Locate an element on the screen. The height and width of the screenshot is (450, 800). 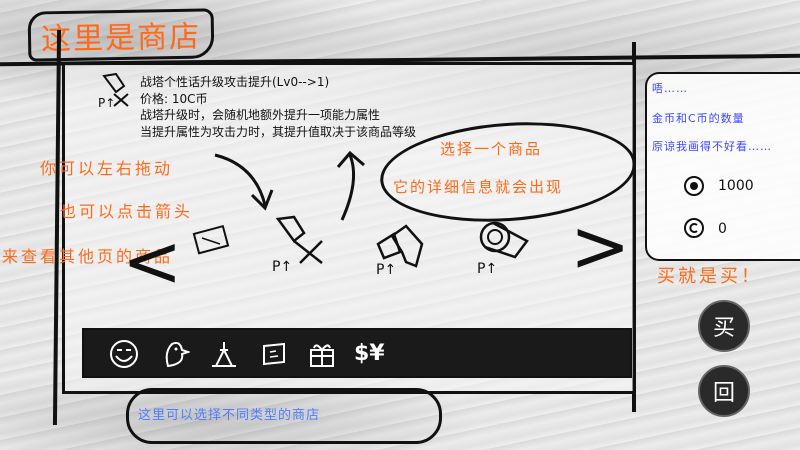
page-title: 这里是商店 is located at coordinates (121, 35).